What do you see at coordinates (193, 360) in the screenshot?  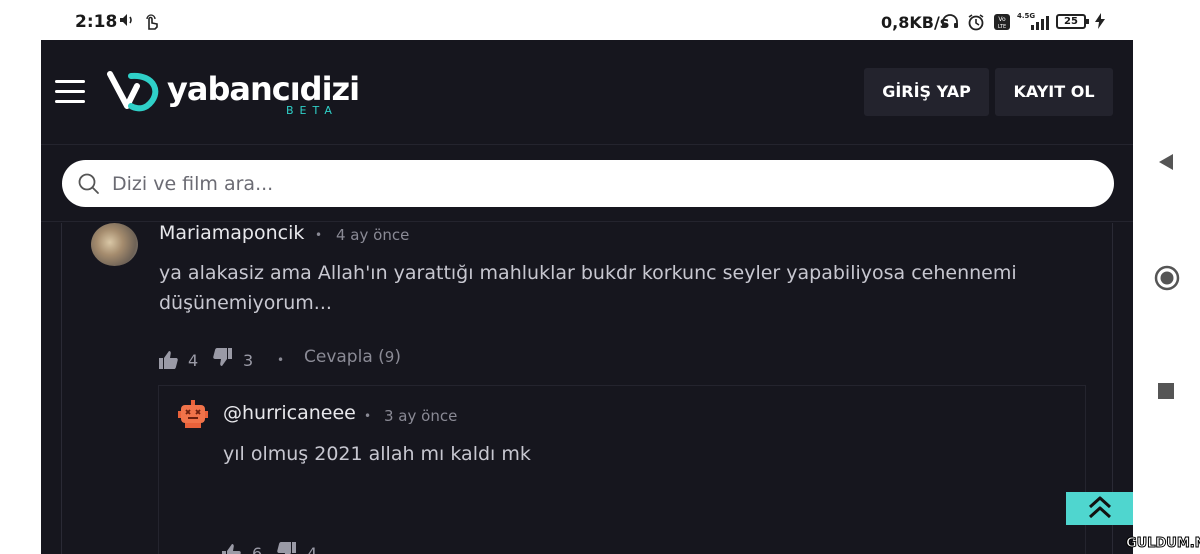 I see `like-count: 4` at bounding box center [193, 360].